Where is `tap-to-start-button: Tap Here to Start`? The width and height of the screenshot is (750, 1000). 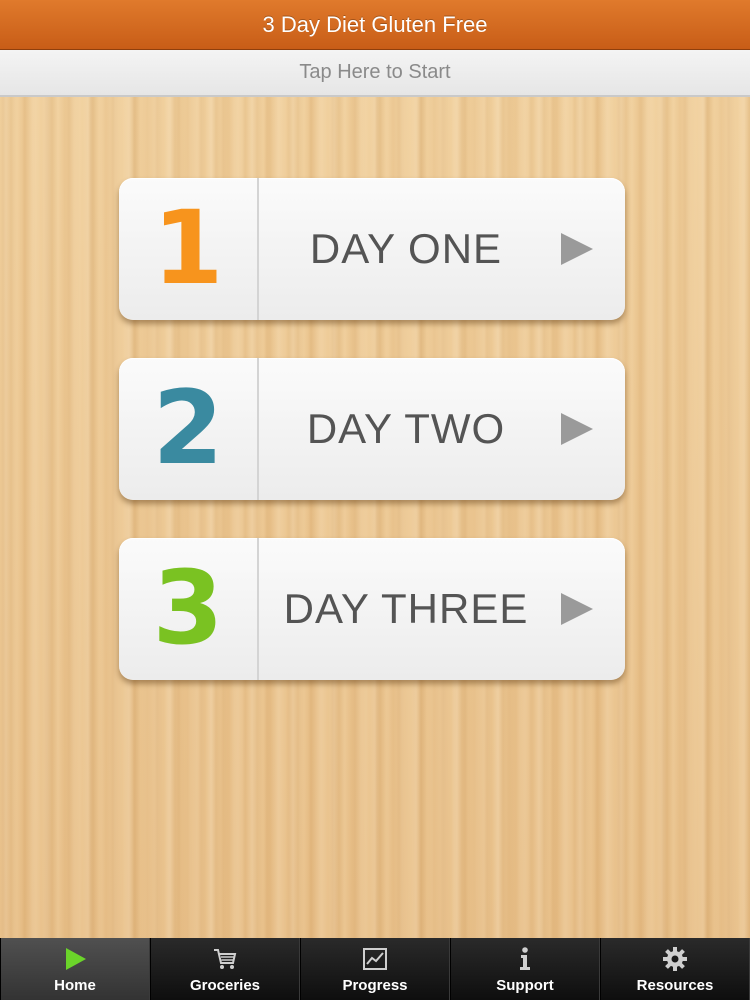
tap-to-start-button: Tap Here to Start is located at coordinates (375, 73).